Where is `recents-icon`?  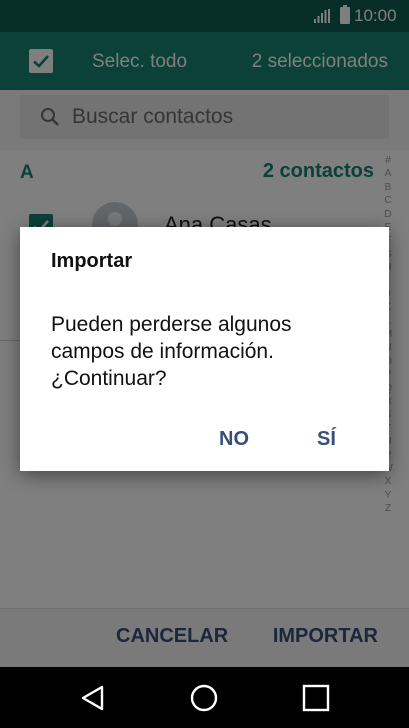
recents-icon is located at coordinates (316, 698).